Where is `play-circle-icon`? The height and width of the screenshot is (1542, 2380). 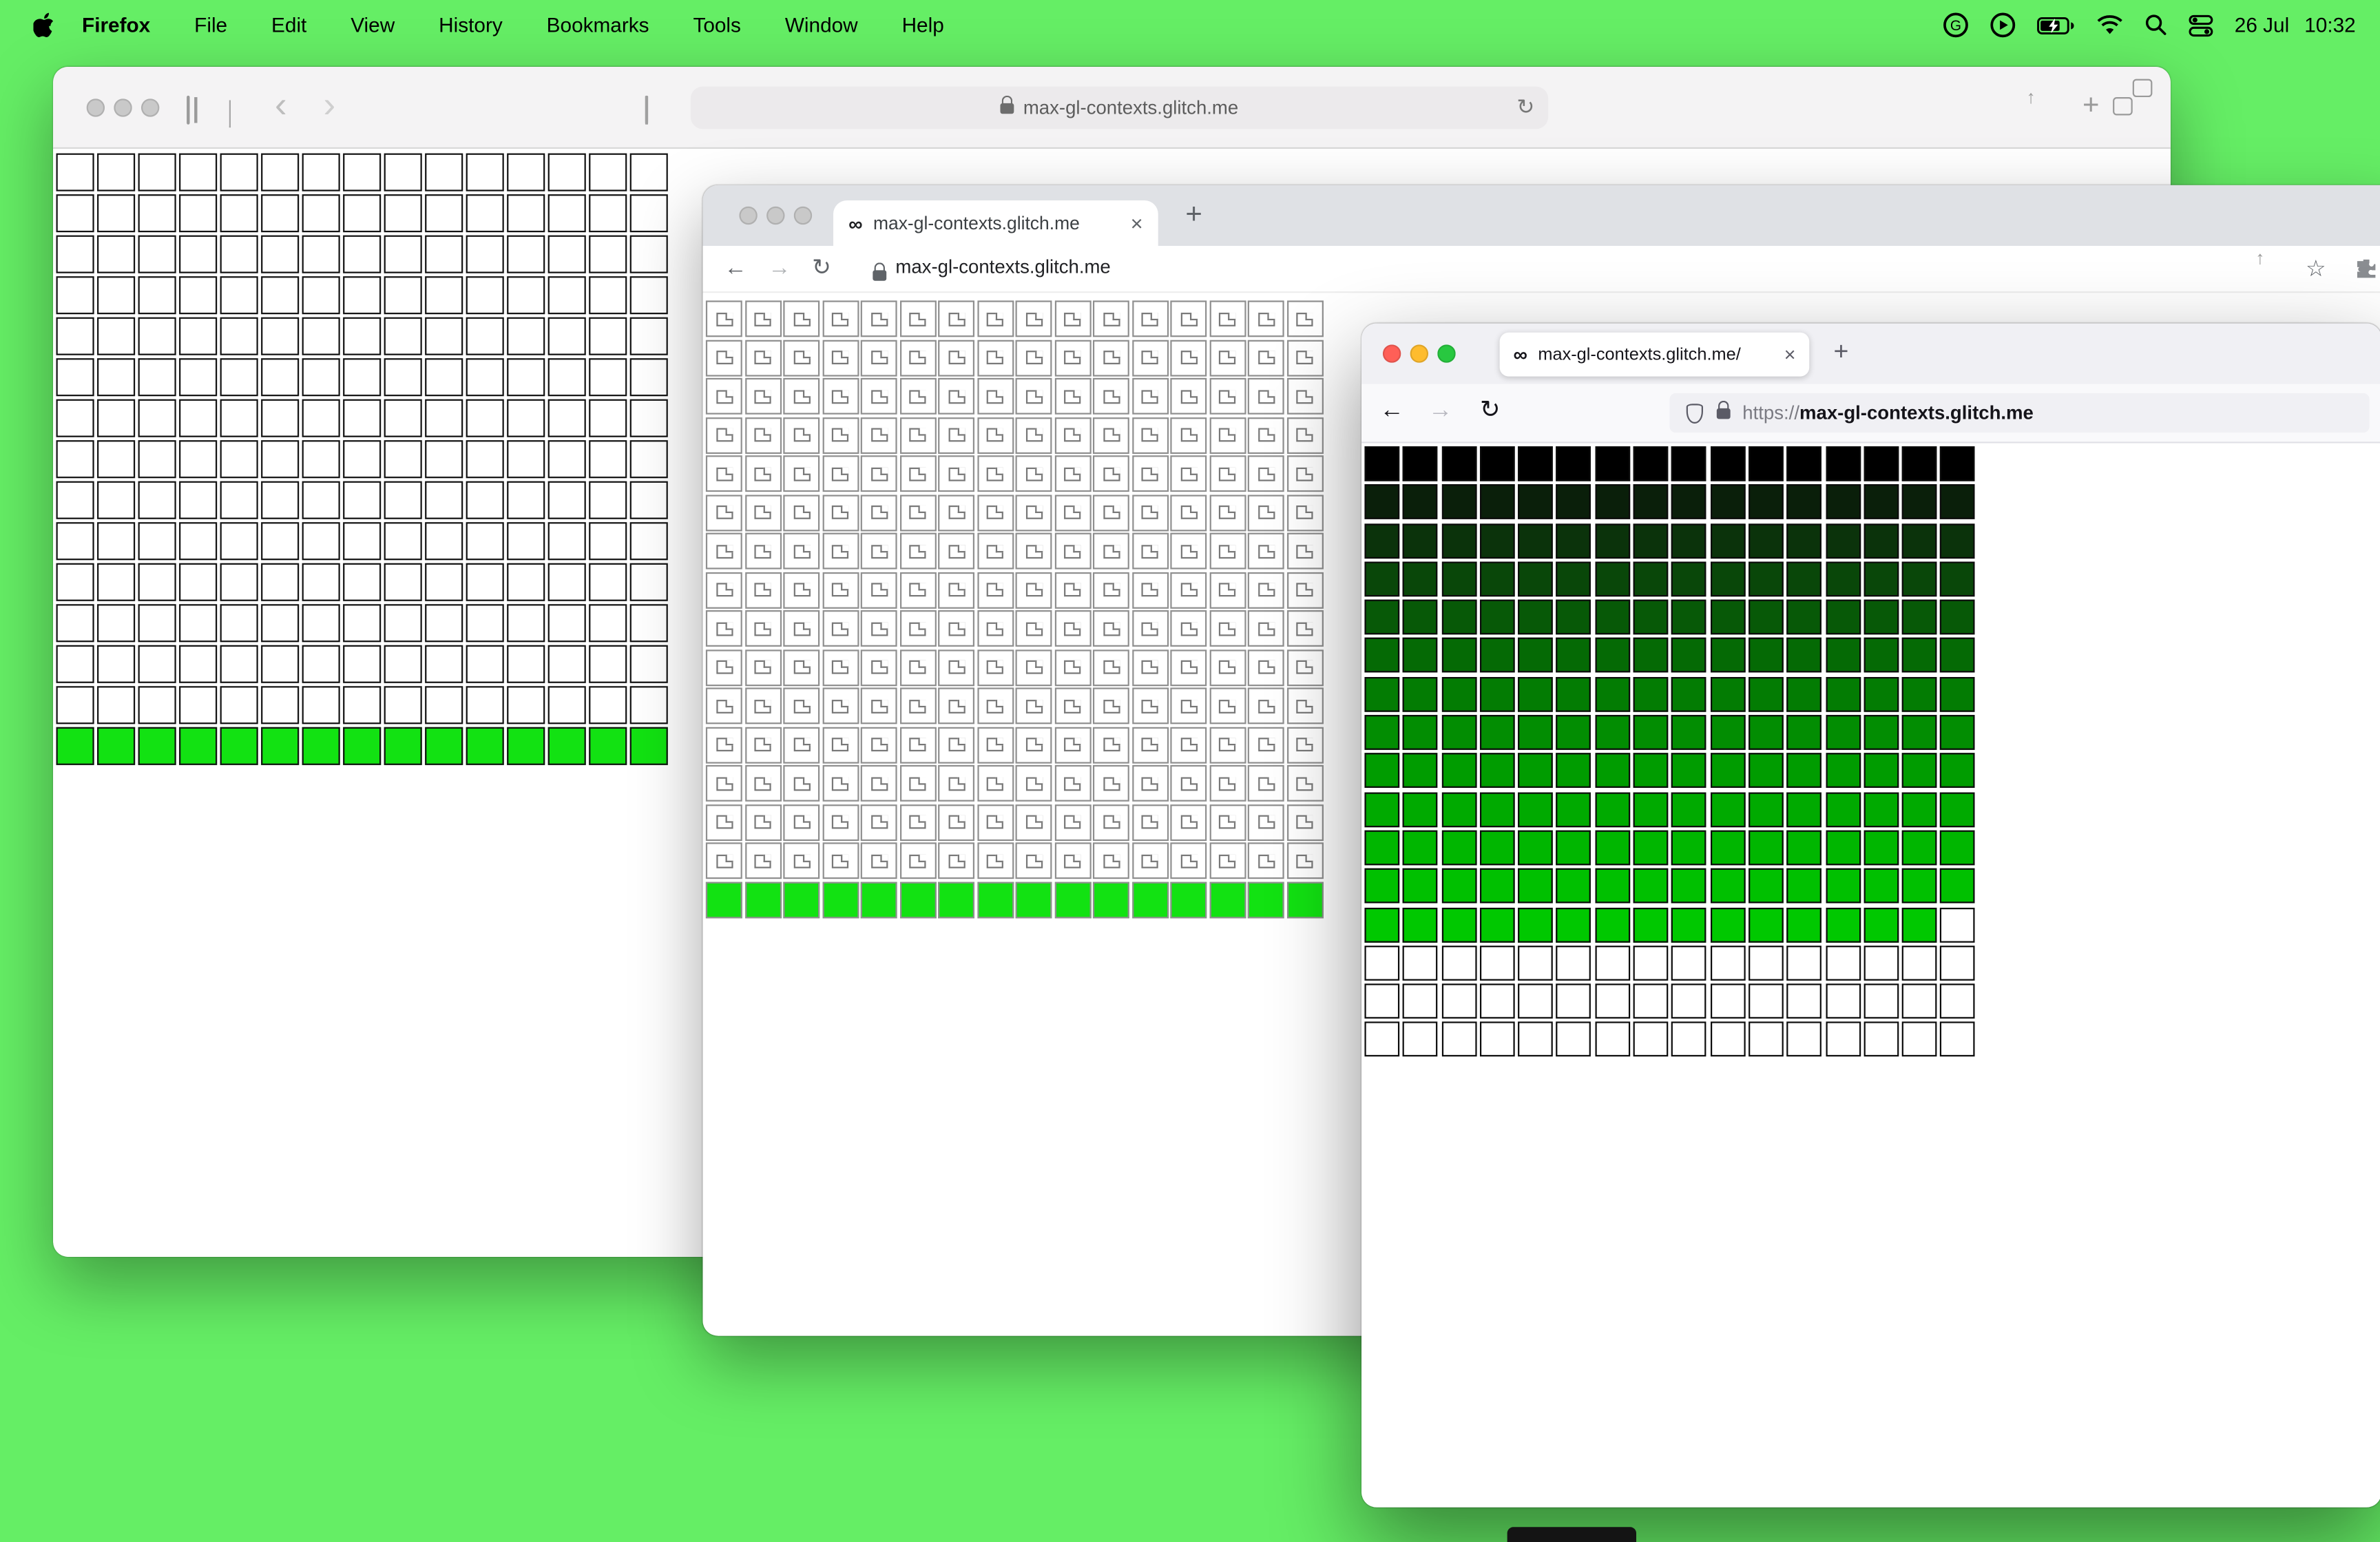 play-circle-icon is located at coordinates (2003, 25).